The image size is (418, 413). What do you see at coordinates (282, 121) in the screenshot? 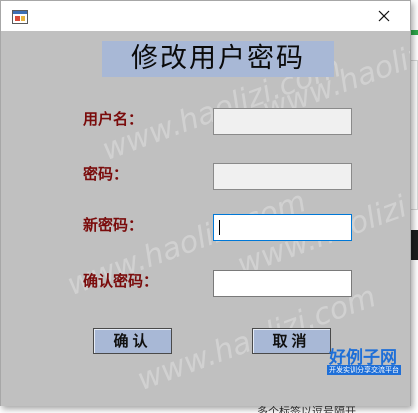
I see `username-field` at bounding box center [282, 121].